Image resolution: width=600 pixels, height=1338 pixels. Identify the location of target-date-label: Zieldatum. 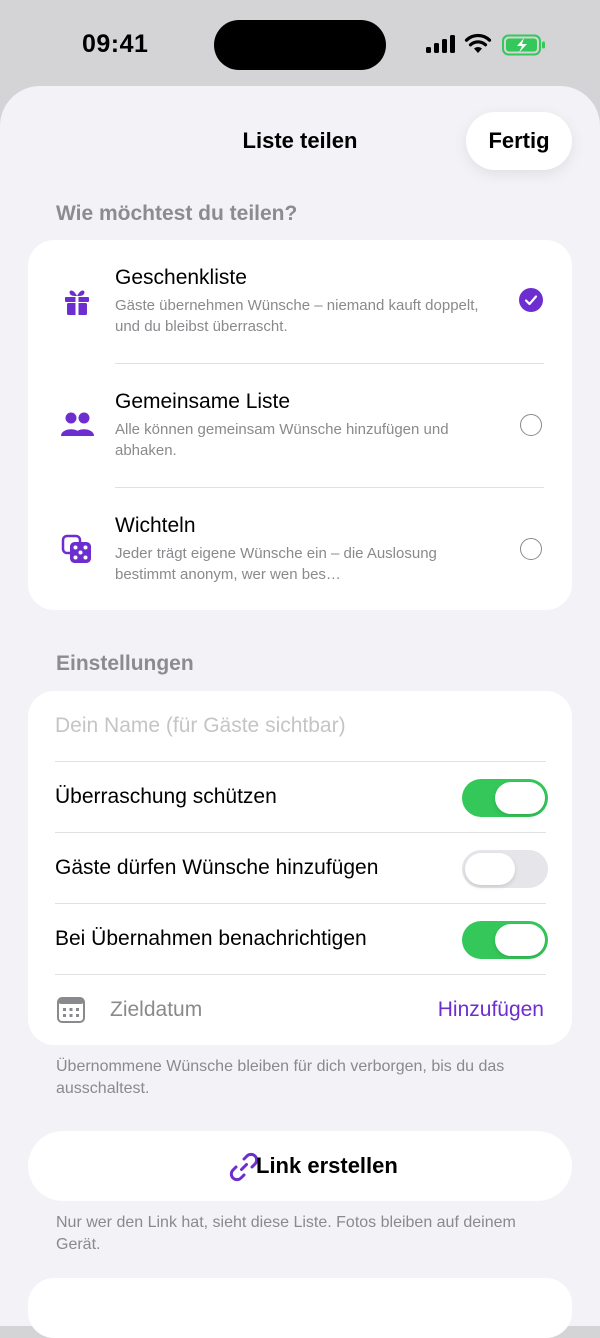
(156, 1009).